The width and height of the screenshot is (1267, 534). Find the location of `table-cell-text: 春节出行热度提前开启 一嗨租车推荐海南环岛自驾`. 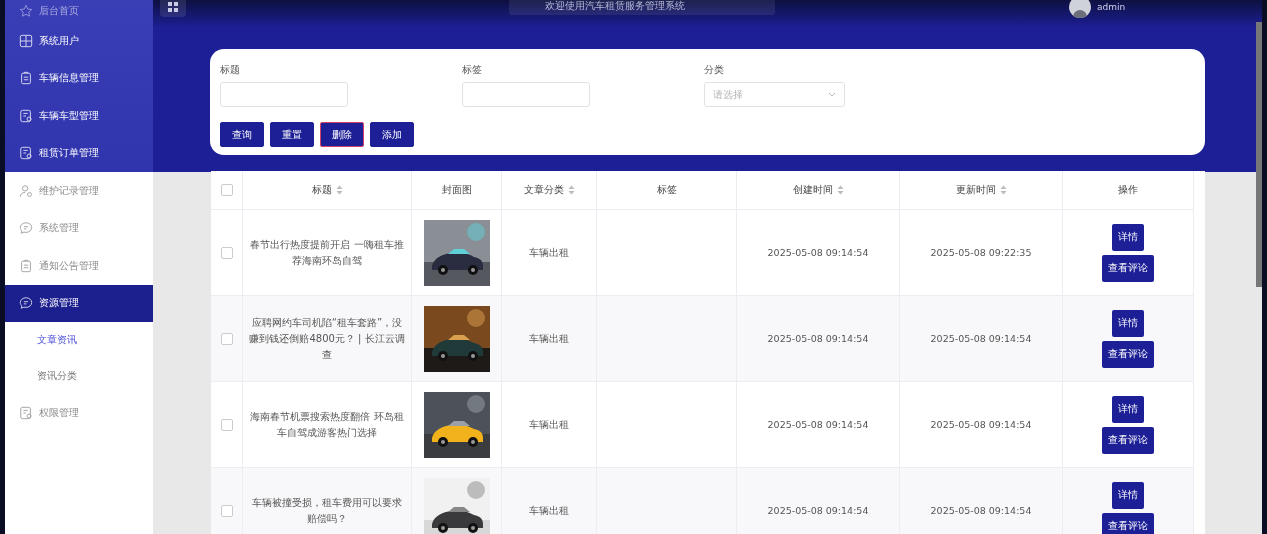

table-cell-text: 春节出行热度提前开启 一嗨租车推荐海南环岛自驾 is located at coordinates (327, 252).